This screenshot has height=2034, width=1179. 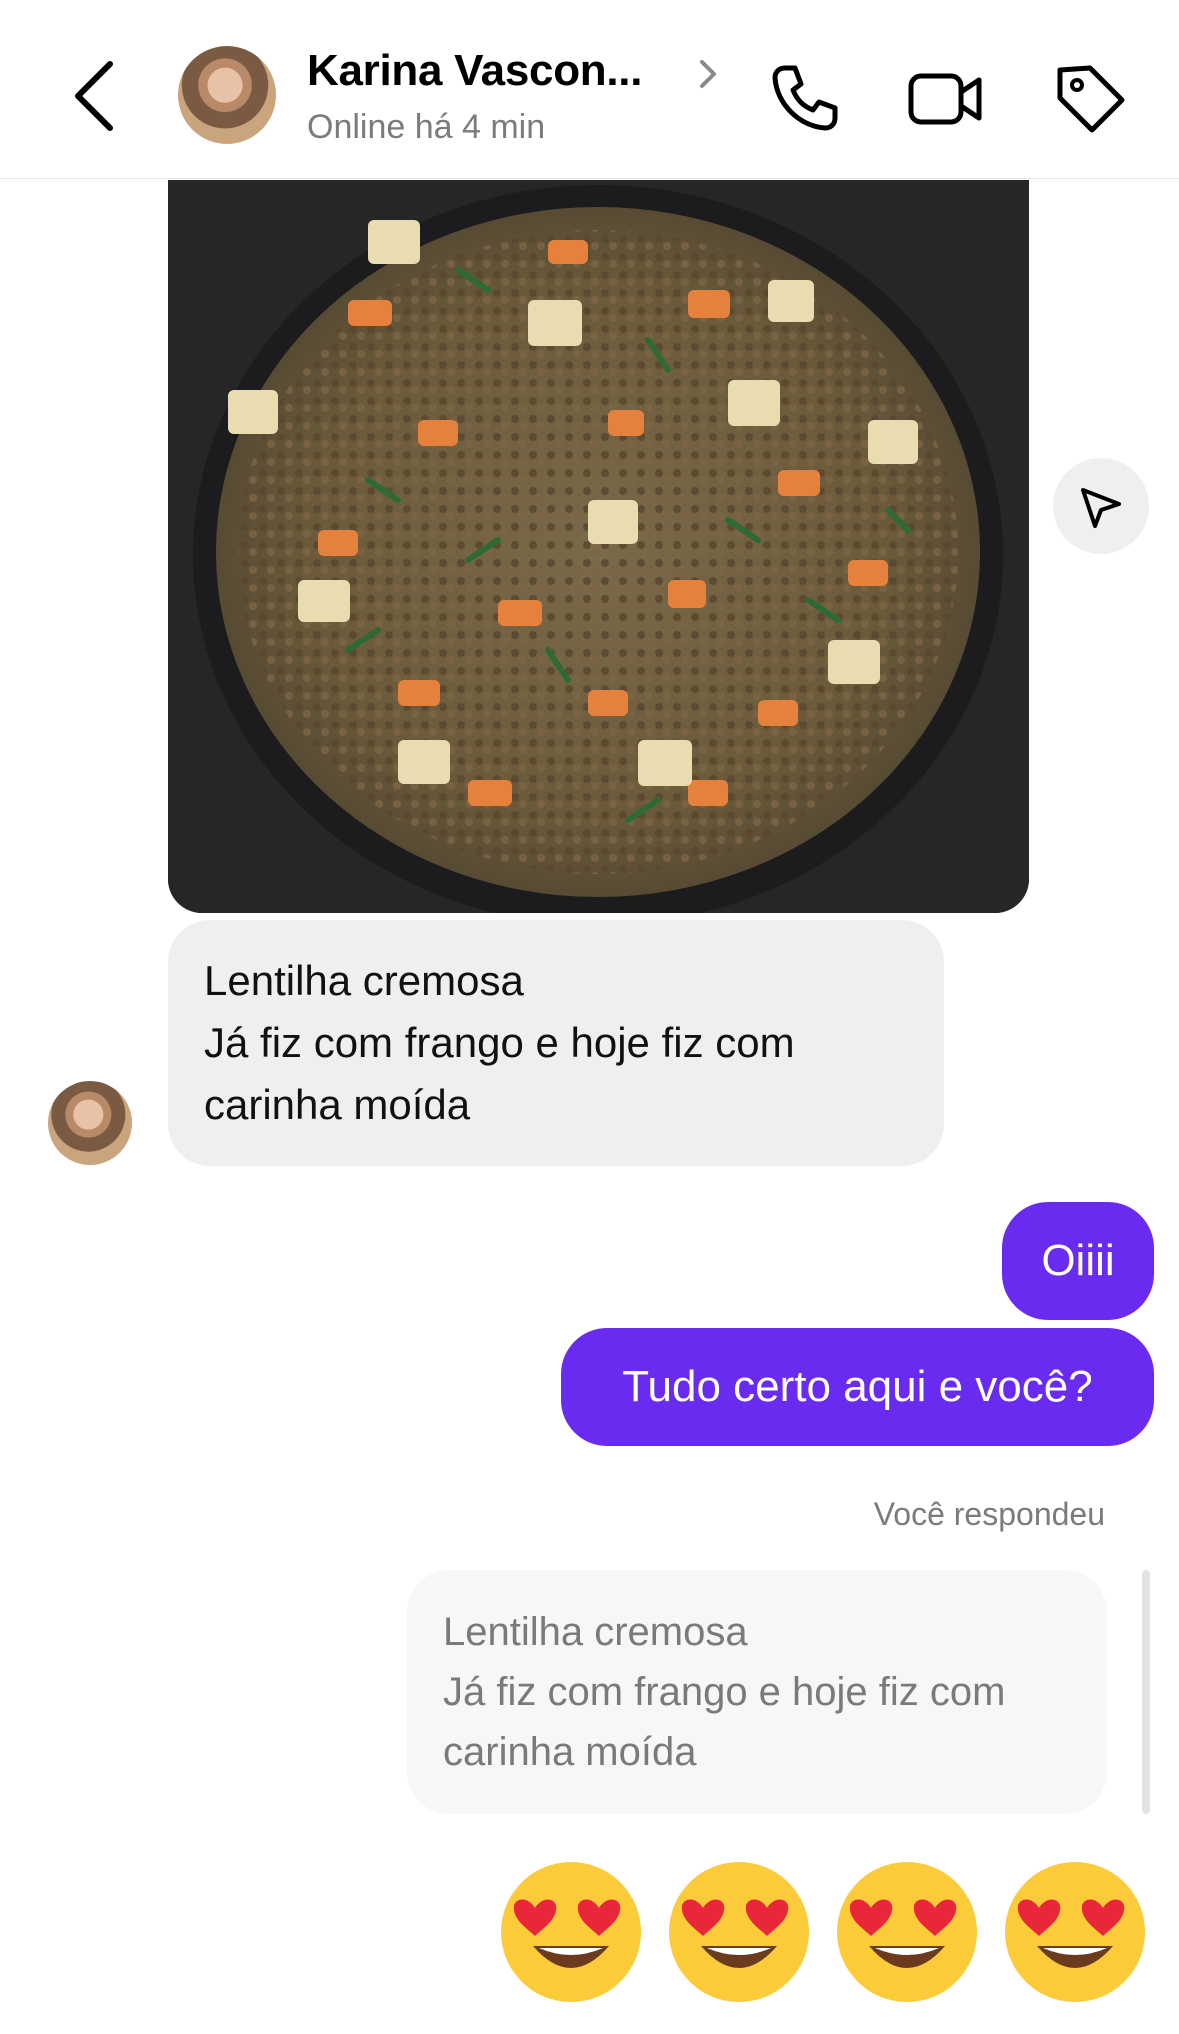 I want to click on message-line: Lentilha cremosa, so click(x=364, y=980).